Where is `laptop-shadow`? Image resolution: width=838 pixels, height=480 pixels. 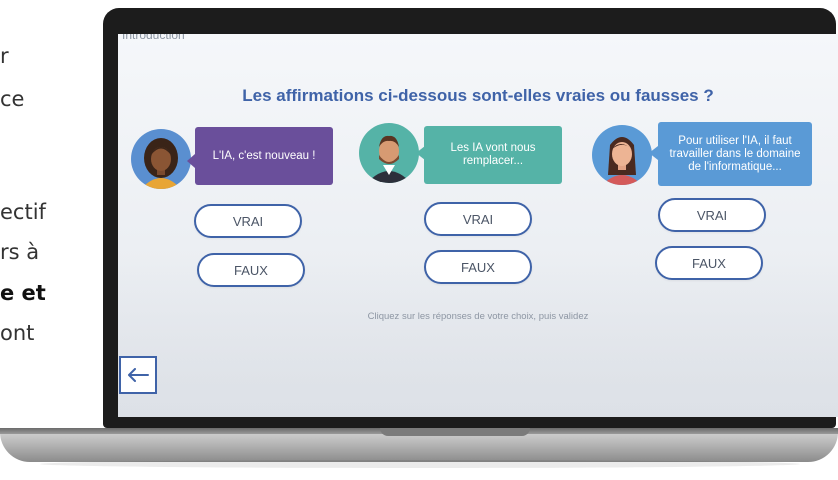
laptop-shadow is located at coordinates (420, 464).